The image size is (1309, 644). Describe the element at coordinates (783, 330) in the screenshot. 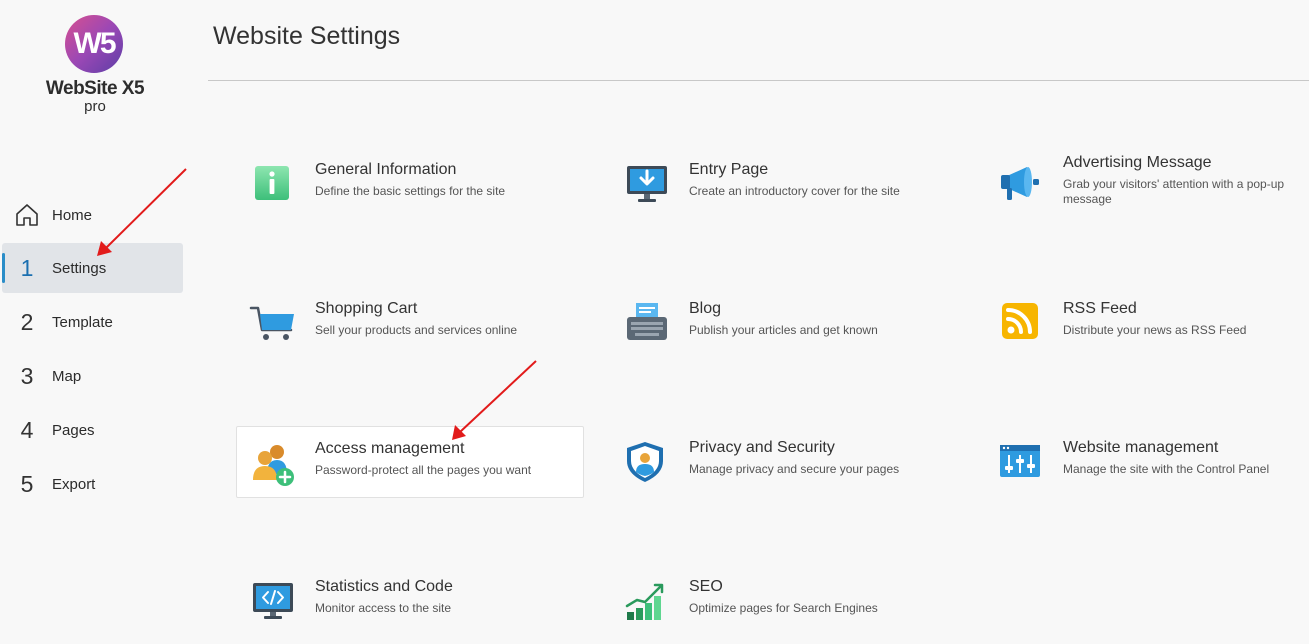

I see `card-description: Publish your articles and get known` at that location.